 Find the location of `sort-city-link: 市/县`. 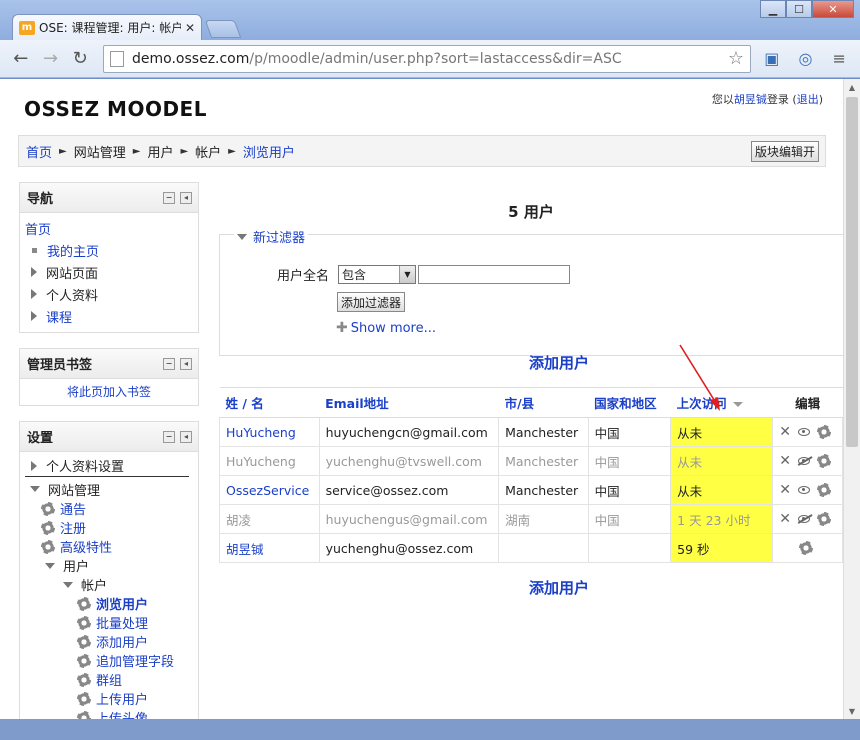

sort-city-link: 市/县 is located at coordinates (520, 403).